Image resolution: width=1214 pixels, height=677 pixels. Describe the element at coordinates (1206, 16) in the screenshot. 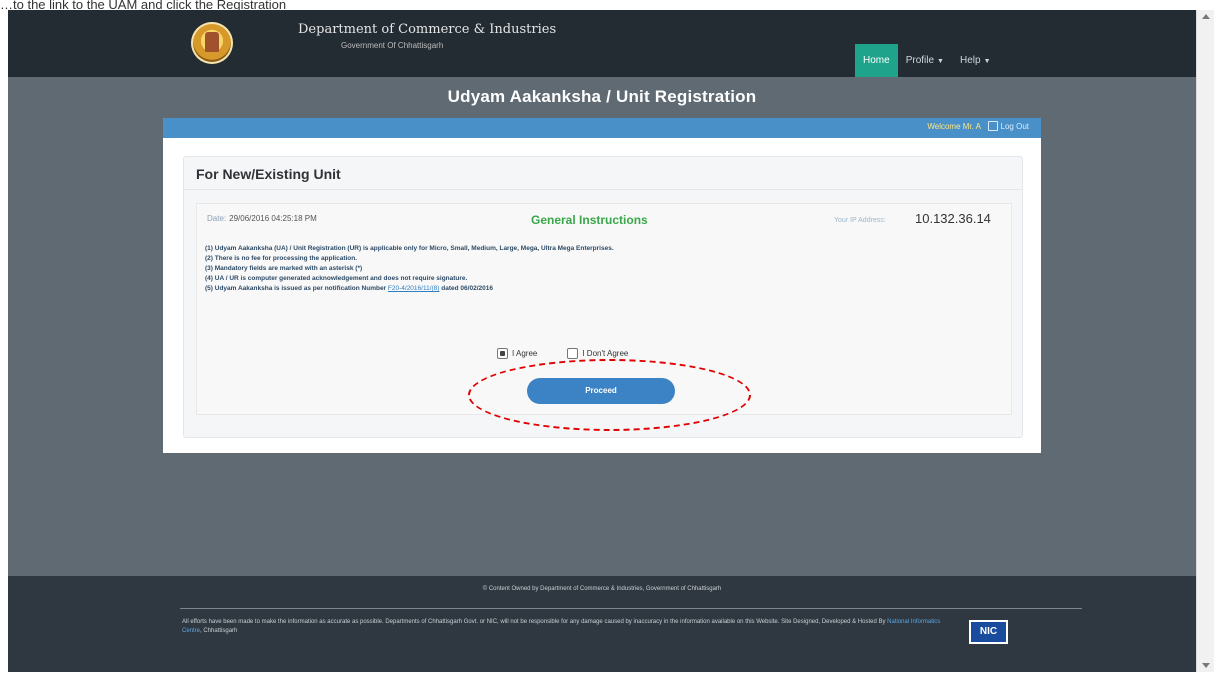

I see `scroll-up-icon` at that location.